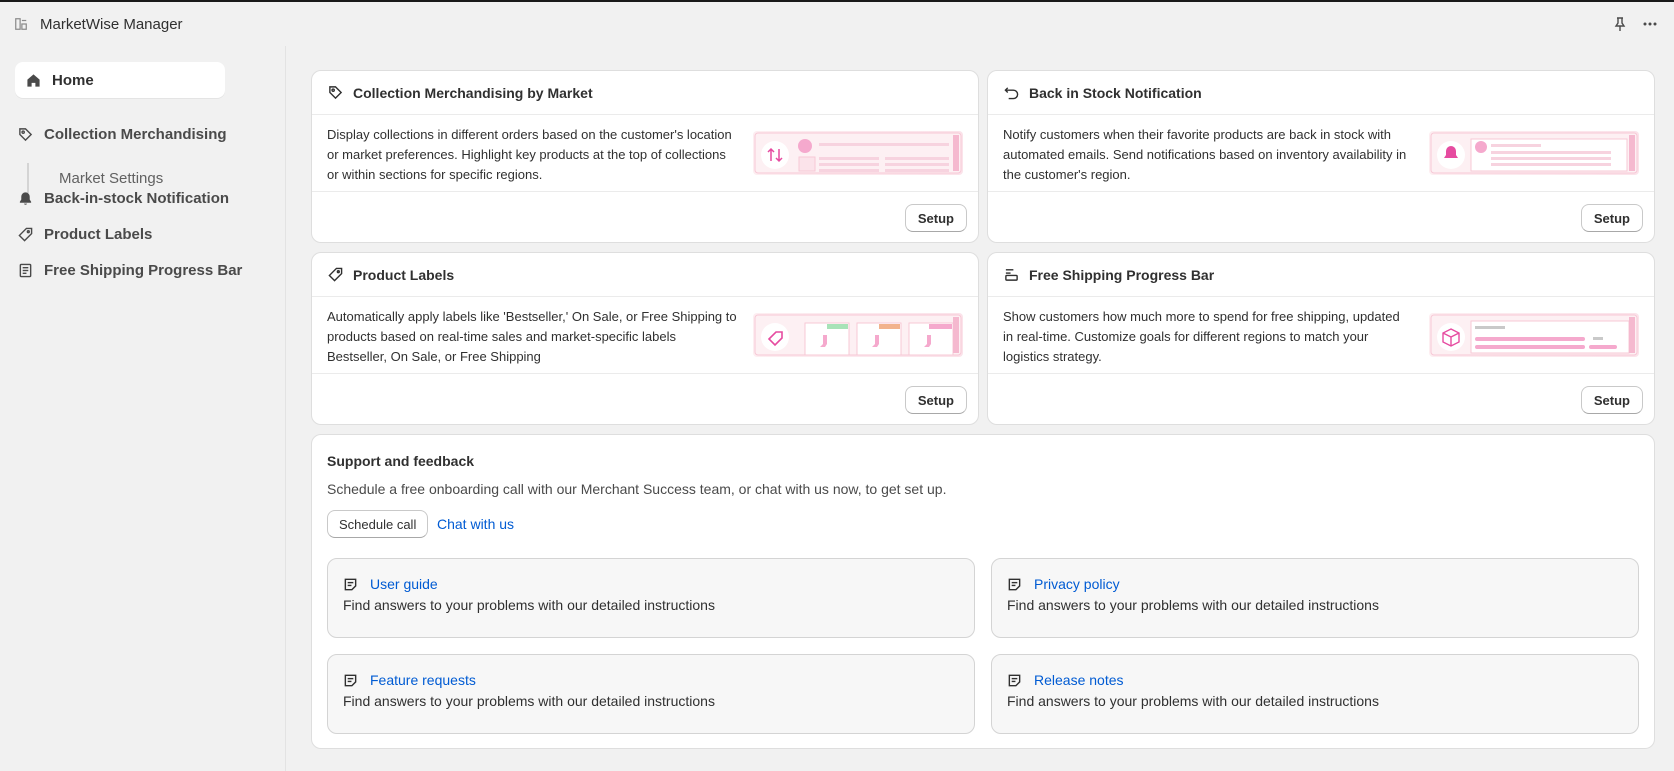 The width and height of the screenshot is (1674, 771). I want to click on card-header: Collection Merchandising by Market, so click(645, 93).